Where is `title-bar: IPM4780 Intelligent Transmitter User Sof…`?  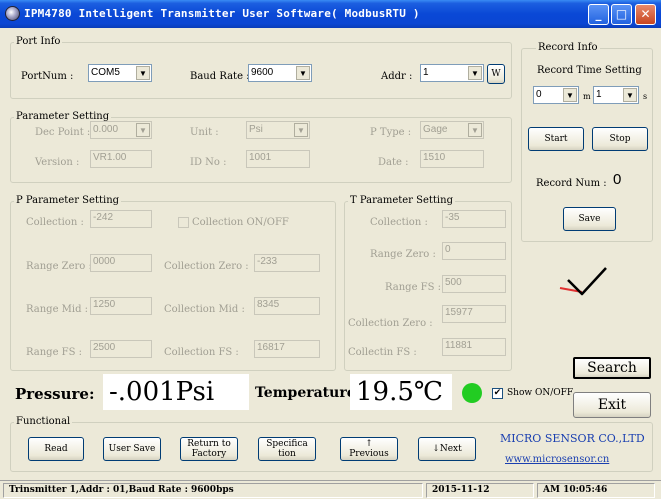 title-bar: IPM4780 Intelligent Transmitter User Sof… is located at coordinates (330, 14).